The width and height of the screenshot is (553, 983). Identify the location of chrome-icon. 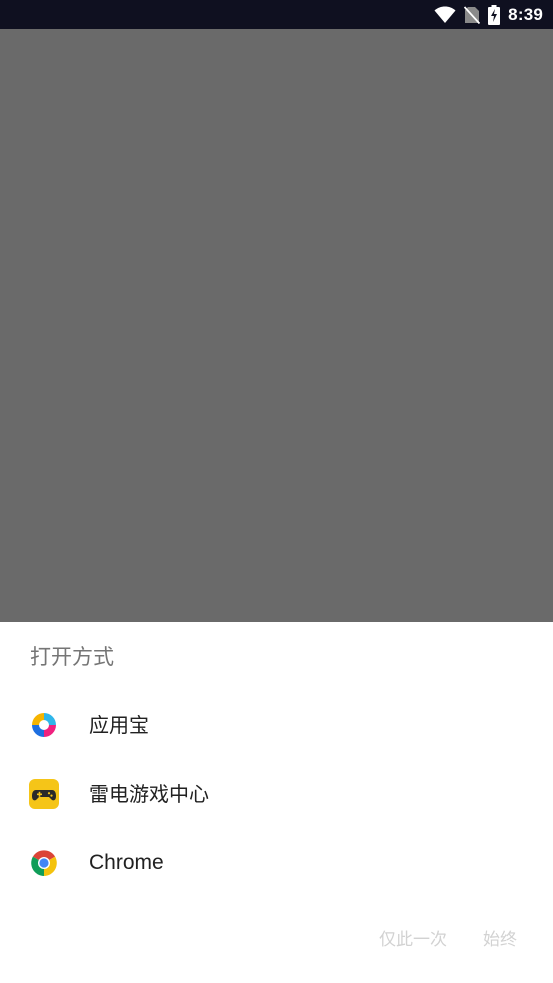
(44, 863).